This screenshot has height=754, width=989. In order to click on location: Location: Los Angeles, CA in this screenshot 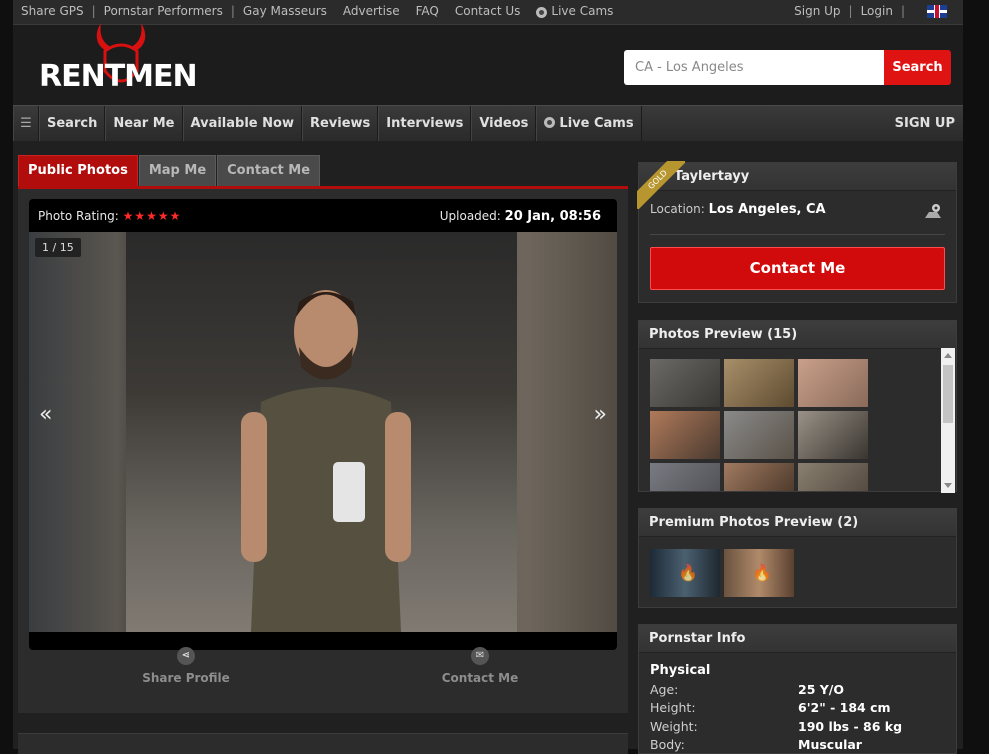, I will do `click(738, 209)`.